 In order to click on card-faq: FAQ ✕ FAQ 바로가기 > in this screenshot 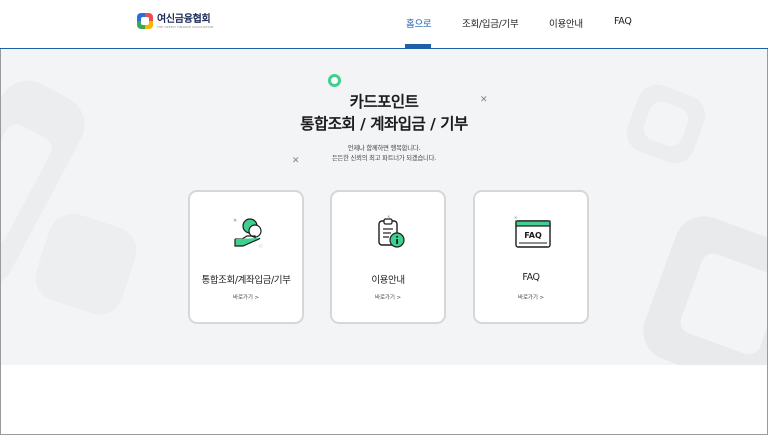, I will do `click(531, 257)`.